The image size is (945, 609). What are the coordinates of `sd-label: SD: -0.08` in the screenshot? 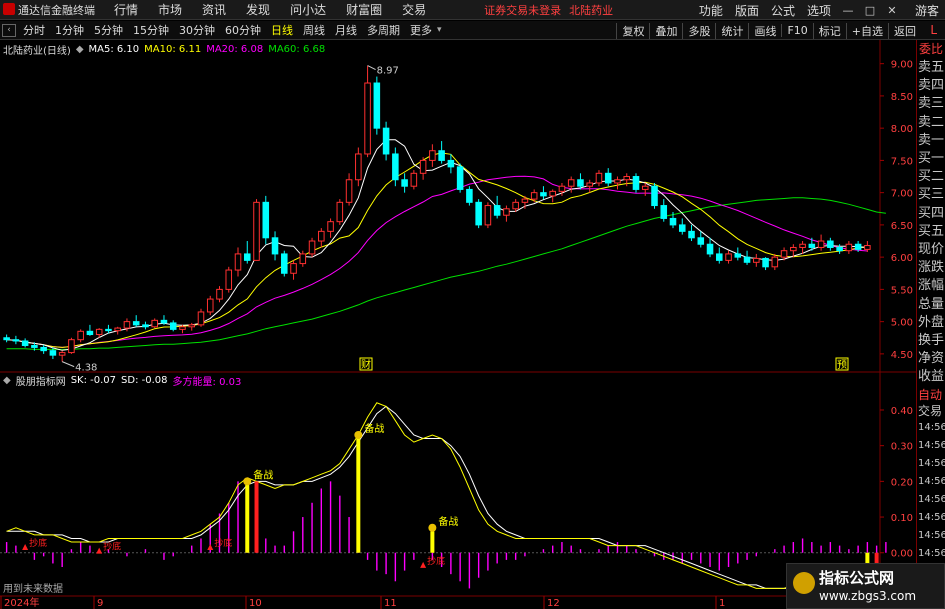 It's located at (144, 380).